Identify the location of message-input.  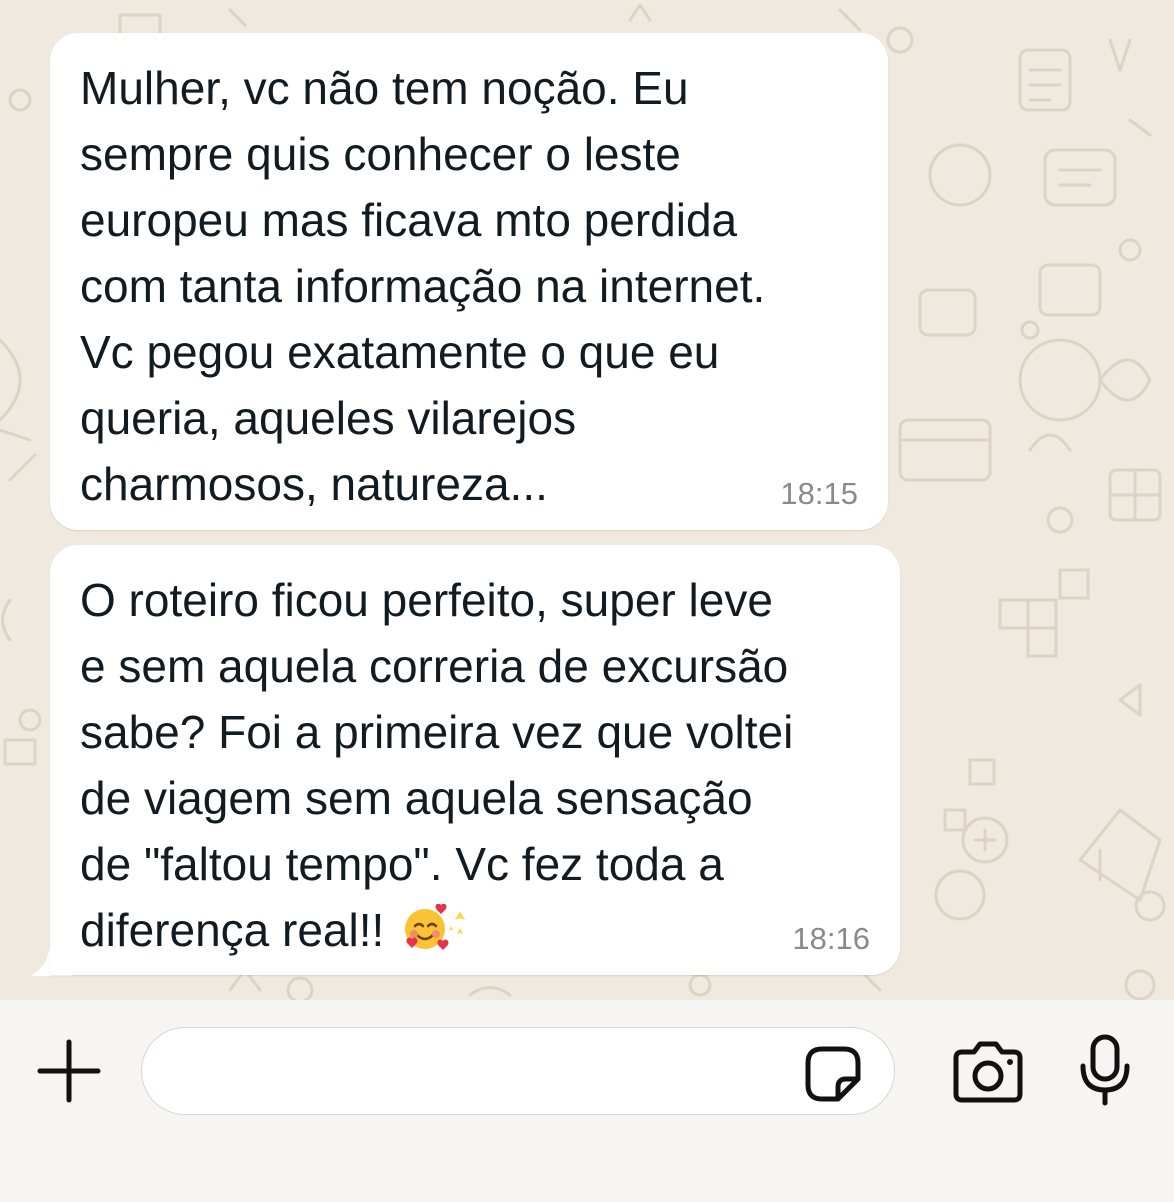
(518, 1071).